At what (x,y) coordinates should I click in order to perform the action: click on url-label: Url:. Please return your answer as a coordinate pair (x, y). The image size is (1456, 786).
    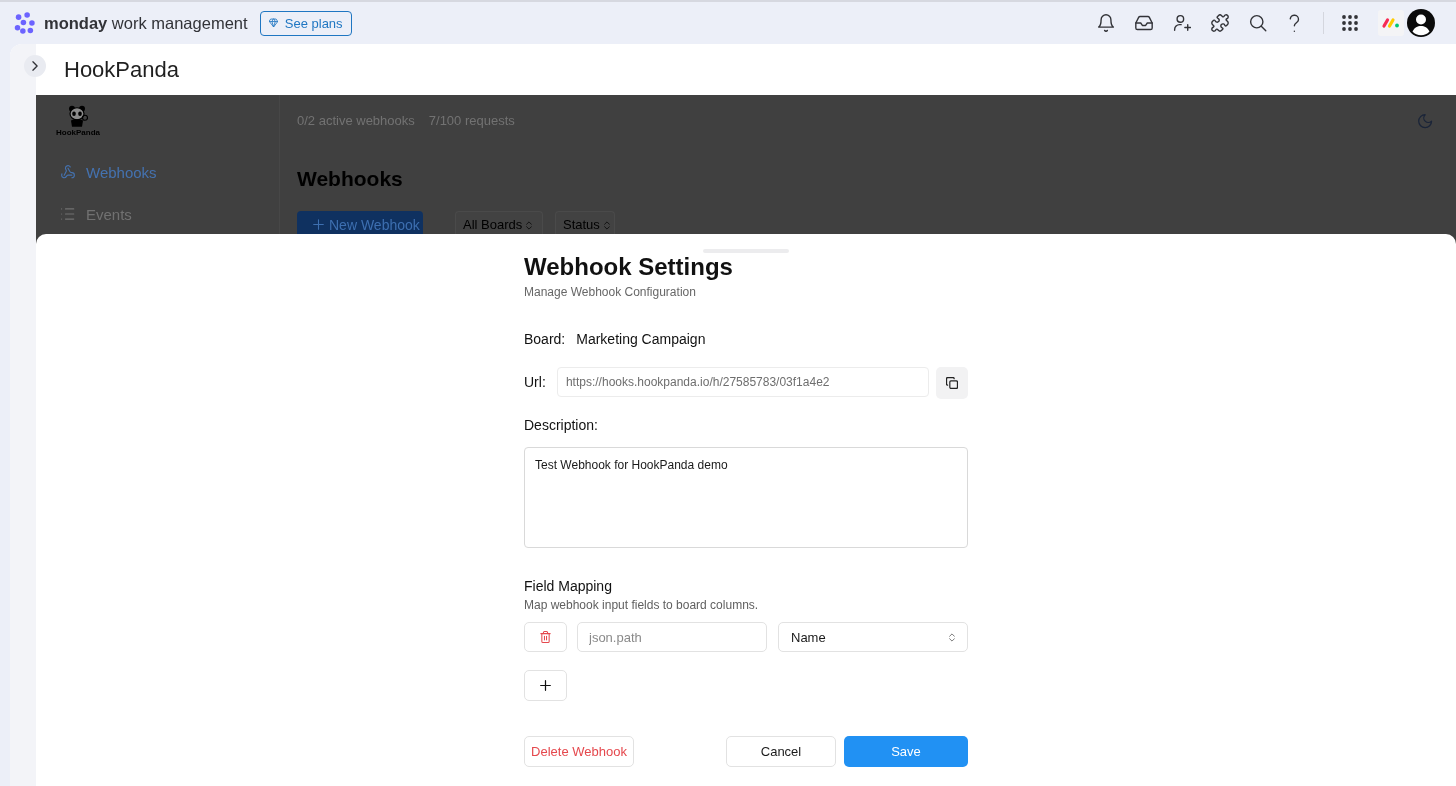
    Looking at the image, I should click on (535, 382).